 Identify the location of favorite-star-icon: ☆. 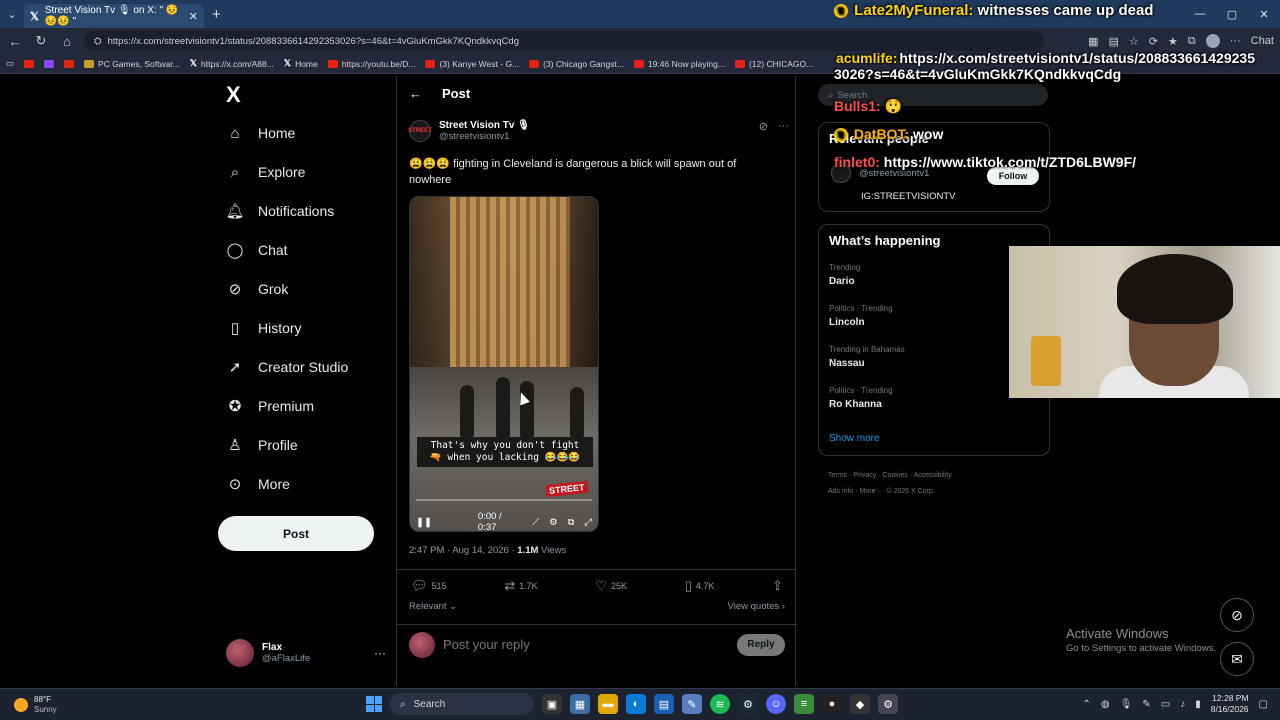
(1134, 41).